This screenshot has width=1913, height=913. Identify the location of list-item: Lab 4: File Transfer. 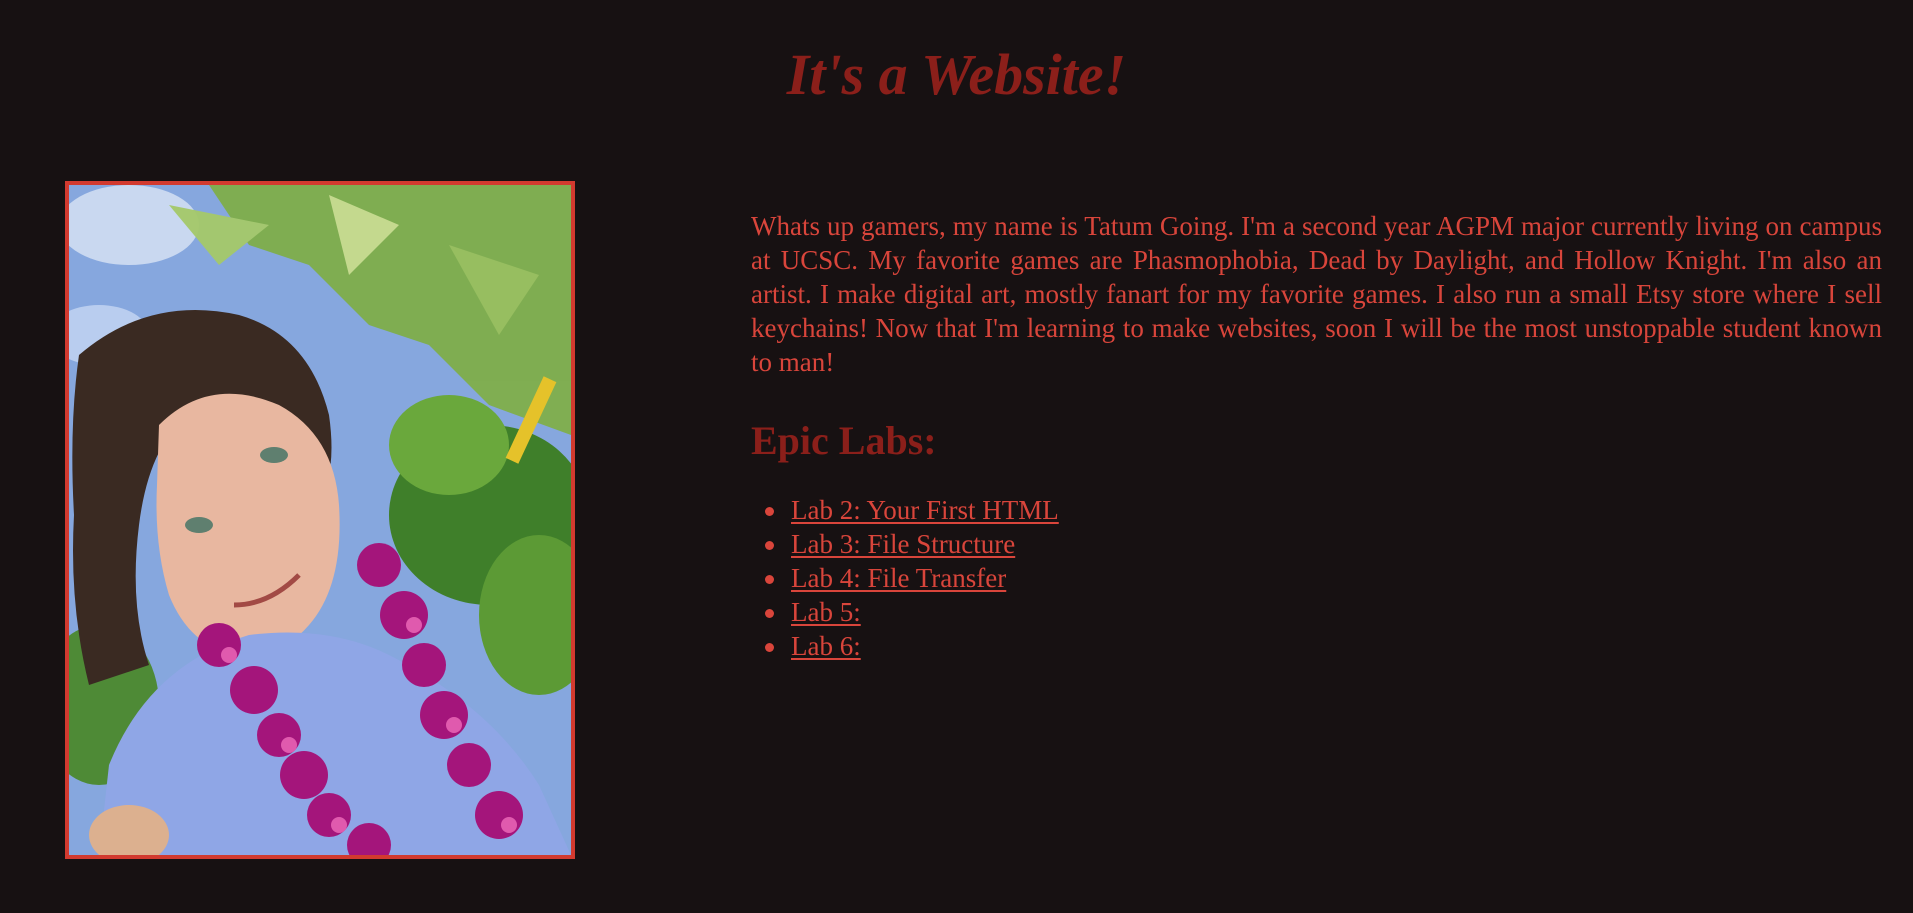
(1316, 578).